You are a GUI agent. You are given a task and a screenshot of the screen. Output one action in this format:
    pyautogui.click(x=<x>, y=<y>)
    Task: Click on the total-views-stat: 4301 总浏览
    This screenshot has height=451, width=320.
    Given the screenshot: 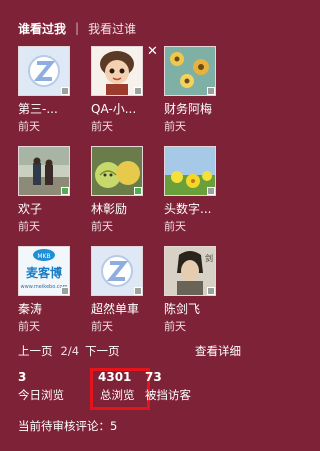 What is the action you would take?
    pyautogui.click(x=116, y=386)
    